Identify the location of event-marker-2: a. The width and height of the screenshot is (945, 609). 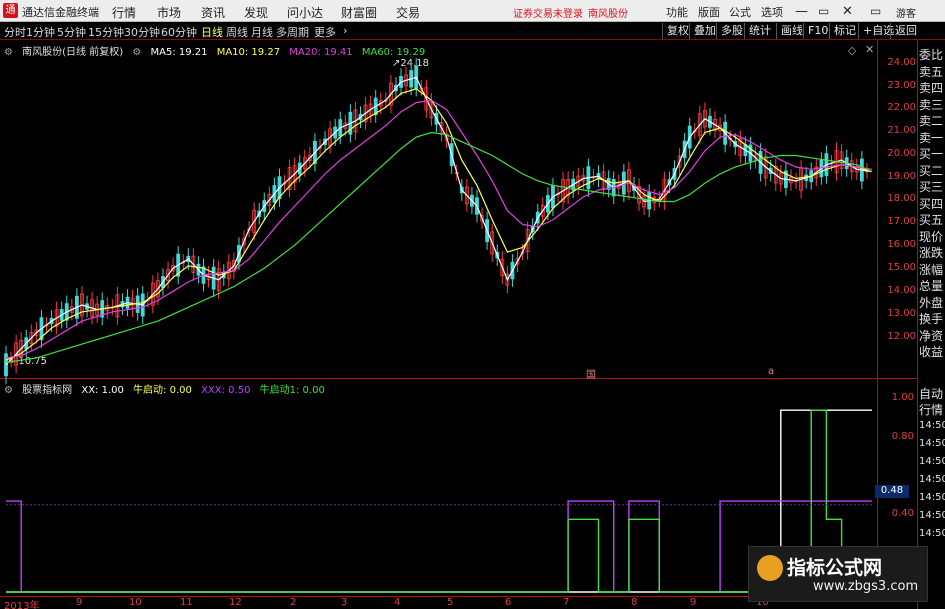
(771, 371).